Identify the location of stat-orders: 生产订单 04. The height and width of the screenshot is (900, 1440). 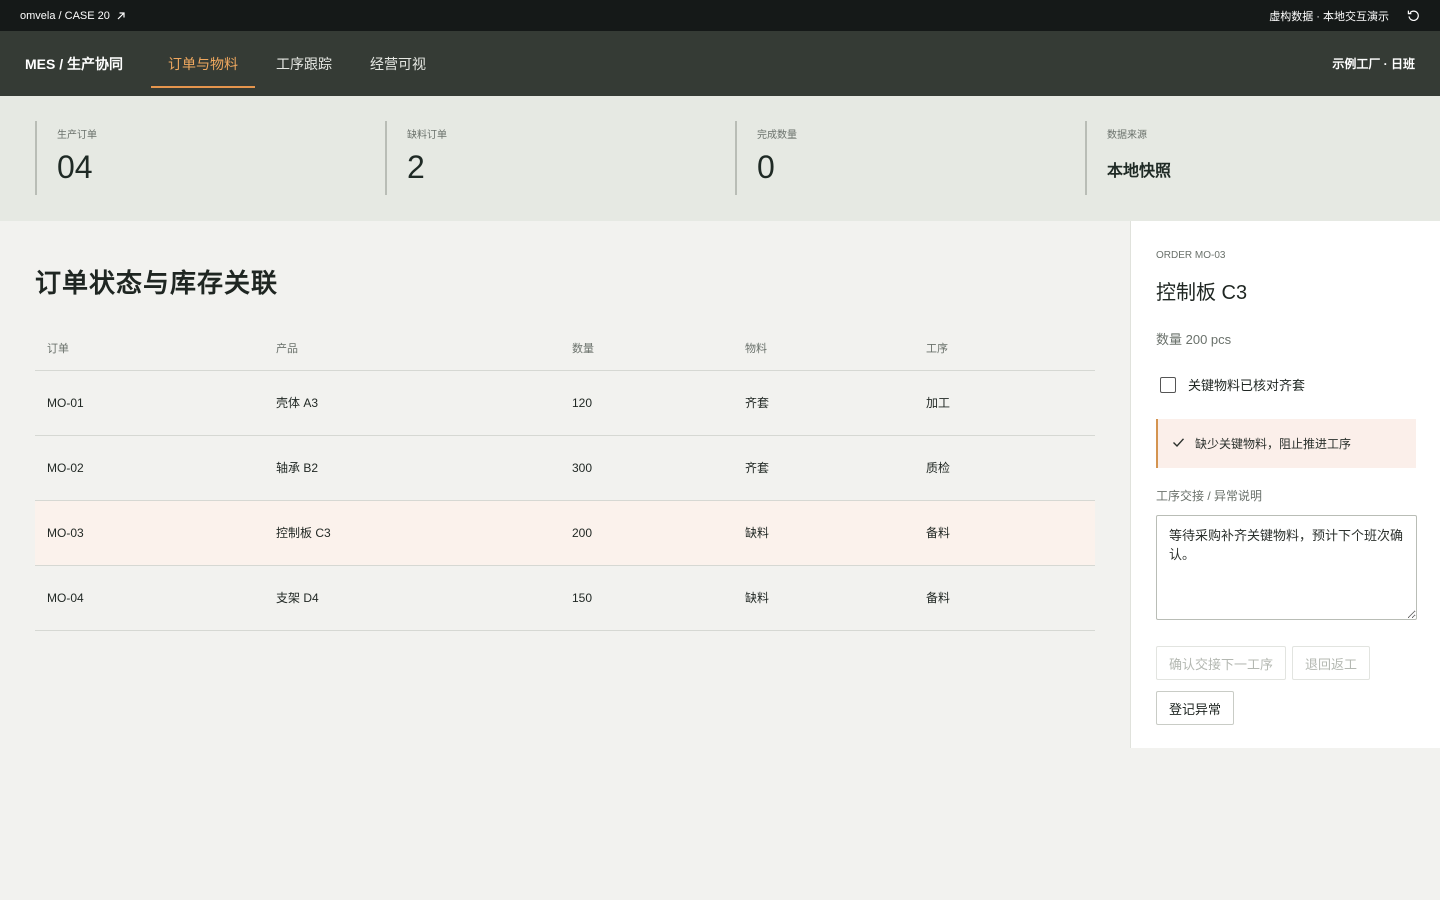
(210, 158).